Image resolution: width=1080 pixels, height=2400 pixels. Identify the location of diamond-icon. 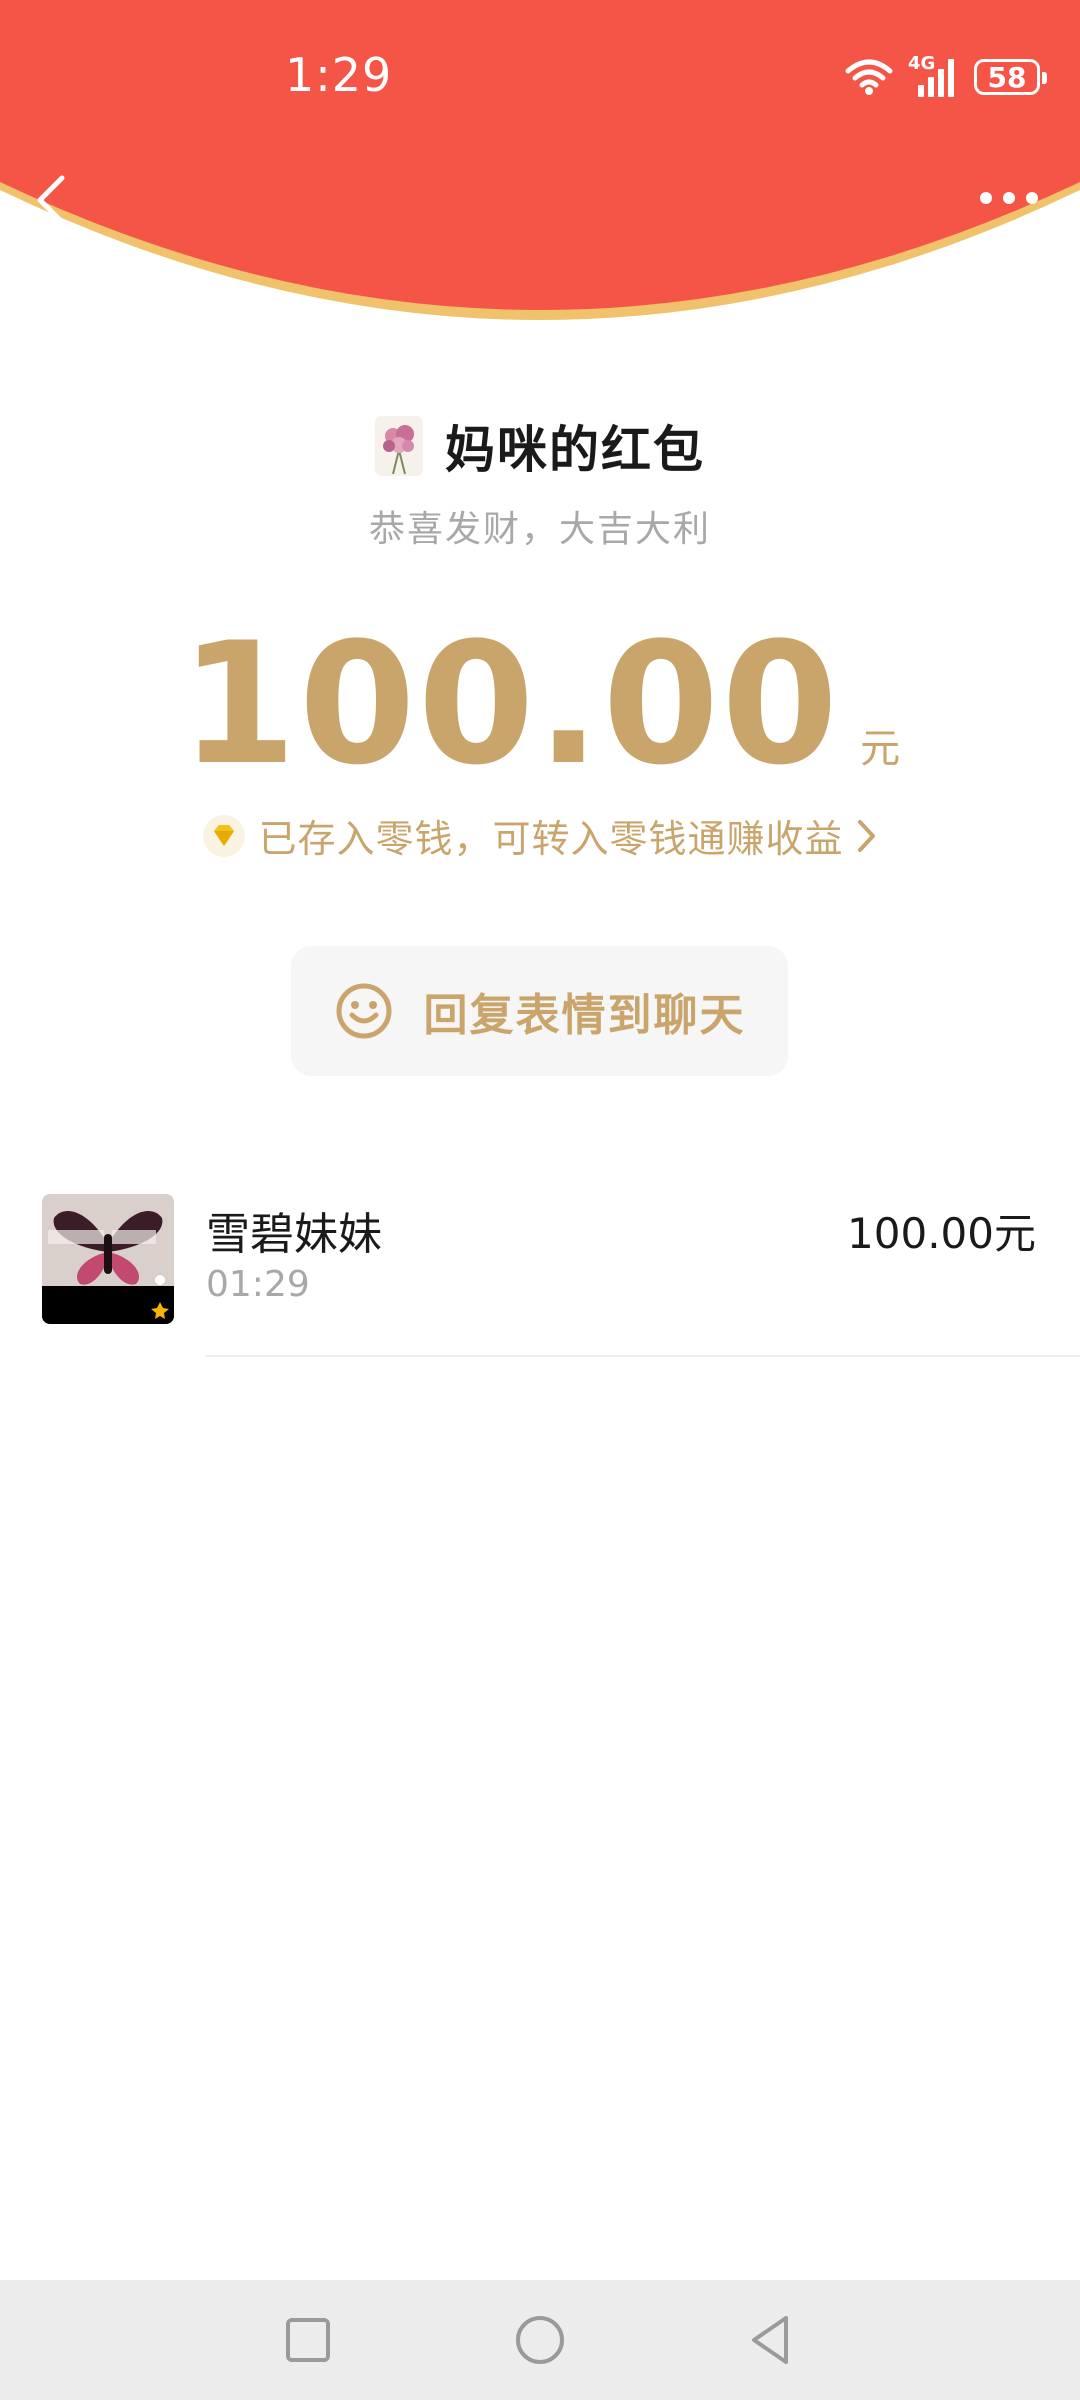
(224, 835).